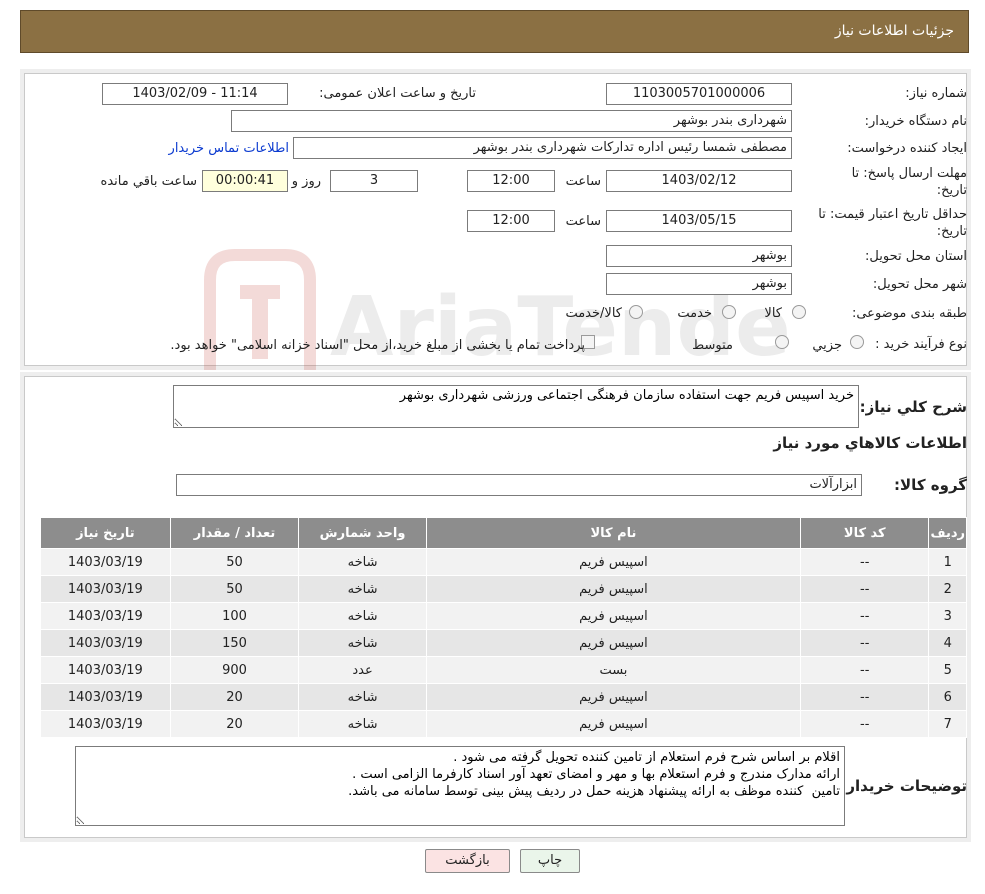 The image size is (985, 894). I want to click on cell-row-number: 6, so click(947, 697).